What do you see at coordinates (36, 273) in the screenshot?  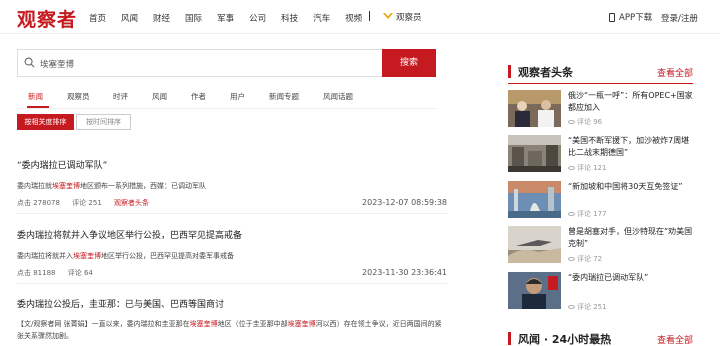 I see `click-count: 点击 81188` at bounding box center [36, 273].